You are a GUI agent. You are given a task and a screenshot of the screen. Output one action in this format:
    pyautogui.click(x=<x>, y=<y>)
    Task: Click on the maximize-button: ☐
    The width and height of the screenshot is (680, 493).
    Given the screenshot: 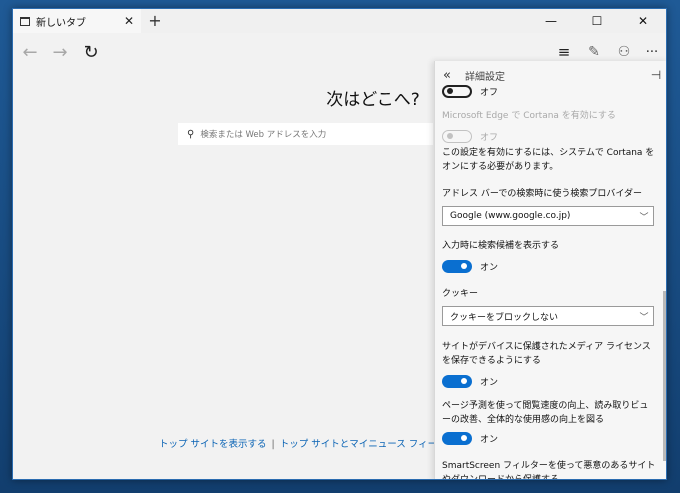 What is the action you would take?
    pyautogui.click(x=597, y=21)
    